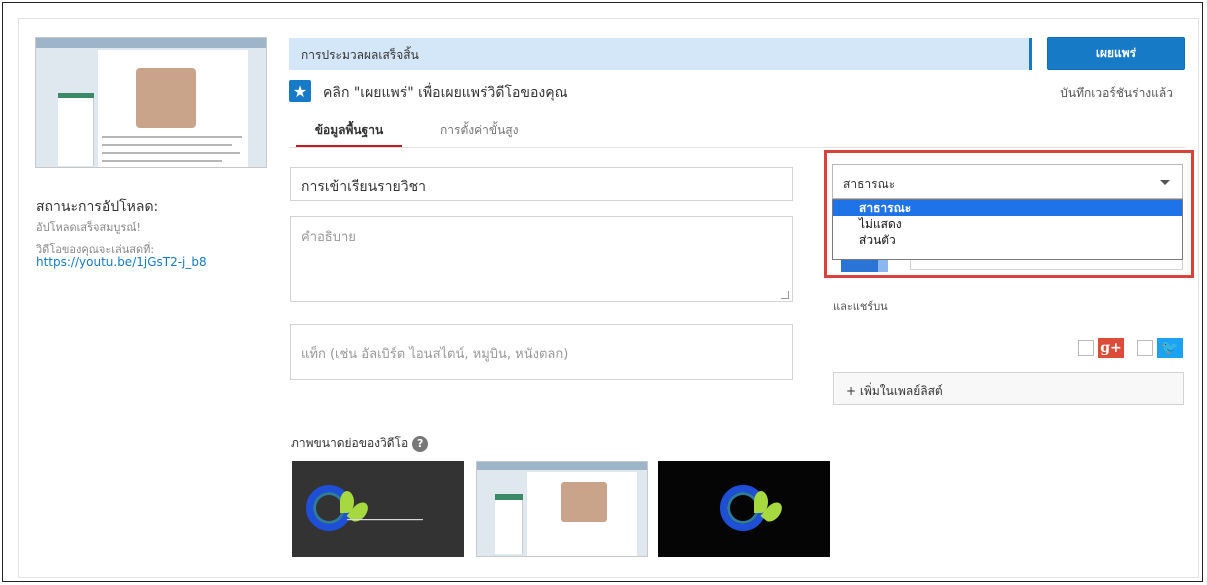 This screenshot has height=585, width=1207. Describe the element at coordinates (349, 133) in the screenshot. I see `tab-basic-info: ข้อมูลพื้นฐาน` at that location.